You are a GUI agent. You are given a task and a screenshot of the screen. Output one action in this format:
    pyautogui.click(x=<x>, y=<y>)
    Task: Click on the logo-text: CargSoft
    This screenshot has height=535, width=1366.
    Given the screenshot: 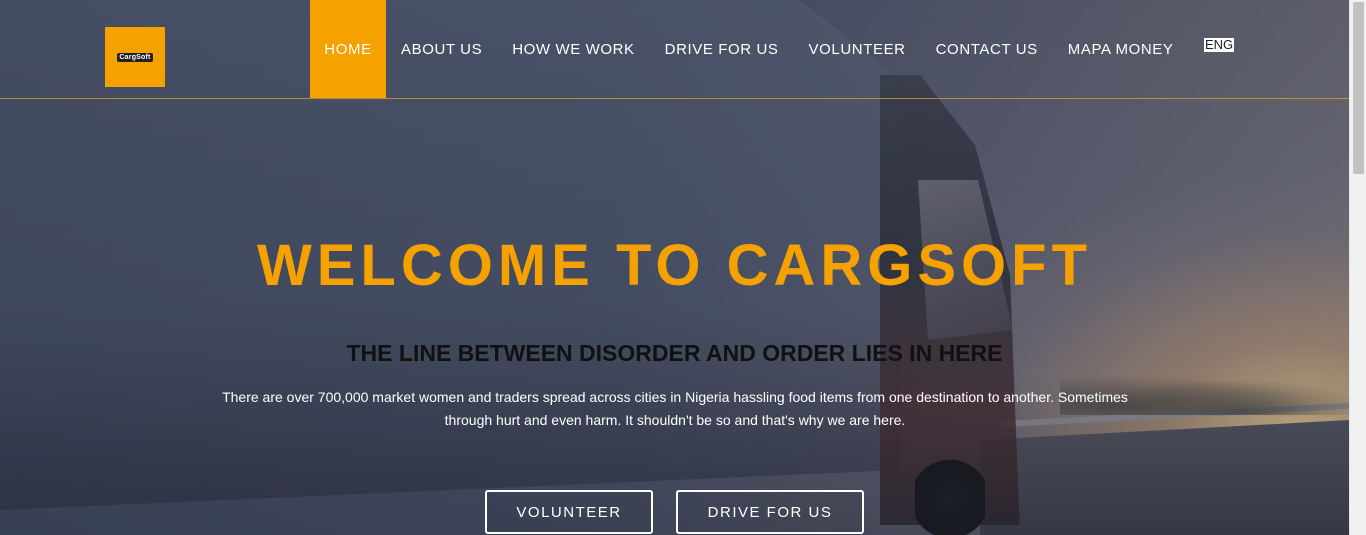 What is the action you would take?
    pyautogui.click(x=135, y=57)
    